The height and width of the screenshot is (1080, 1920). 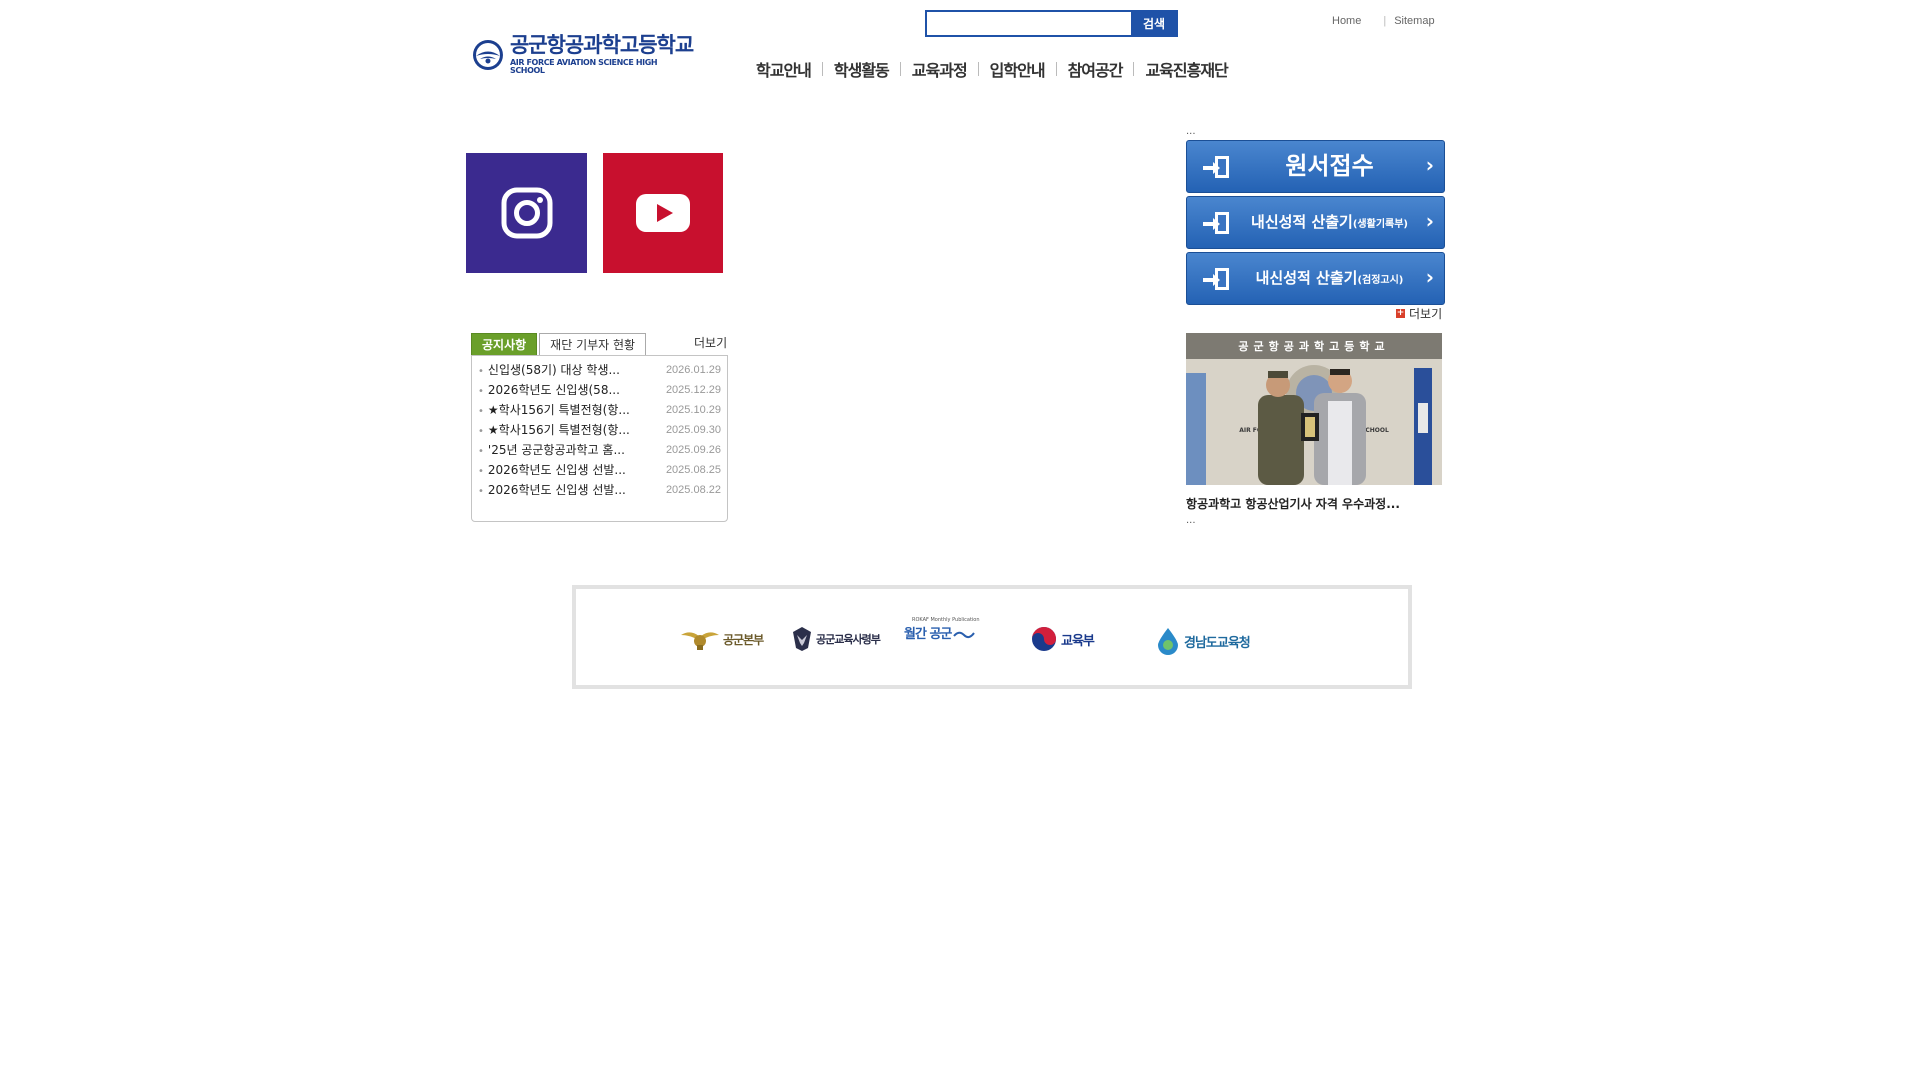 What do you see at coordinates (743, 639) in the screenshot?
I see `partner-name: 공군본부` at bounding box center [743, 639].